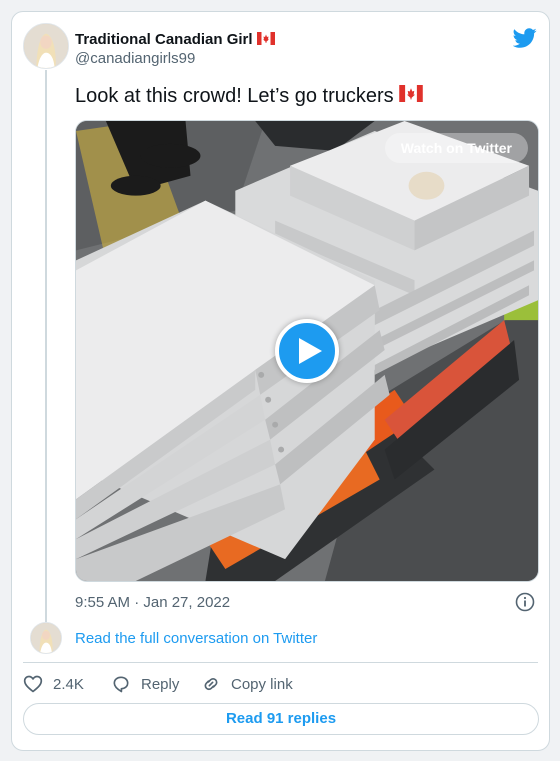 This screenshot has height=761, width=560. Describe the element at coordinates (121, 684) in the screenshot. I see `reply-bubble-icon` at that location.